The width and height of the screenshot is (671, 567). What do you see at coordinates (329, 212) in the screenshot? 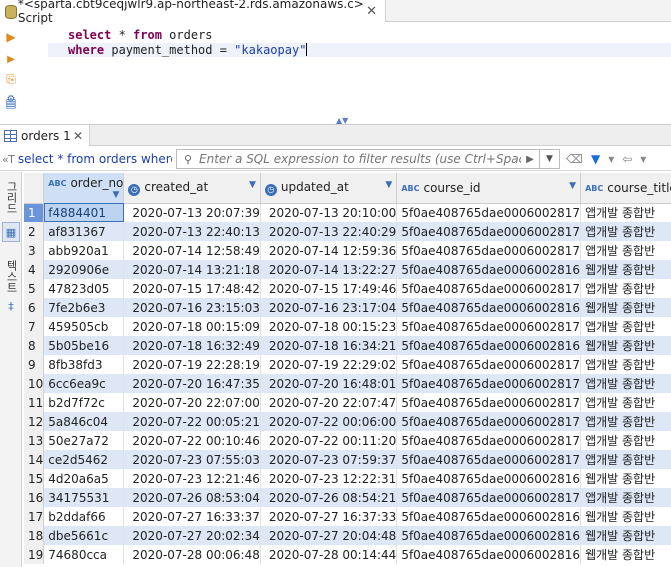
I see `table-cell-updated_at: 2020-07-13 20:10:00` at bounding box center [329, 212].